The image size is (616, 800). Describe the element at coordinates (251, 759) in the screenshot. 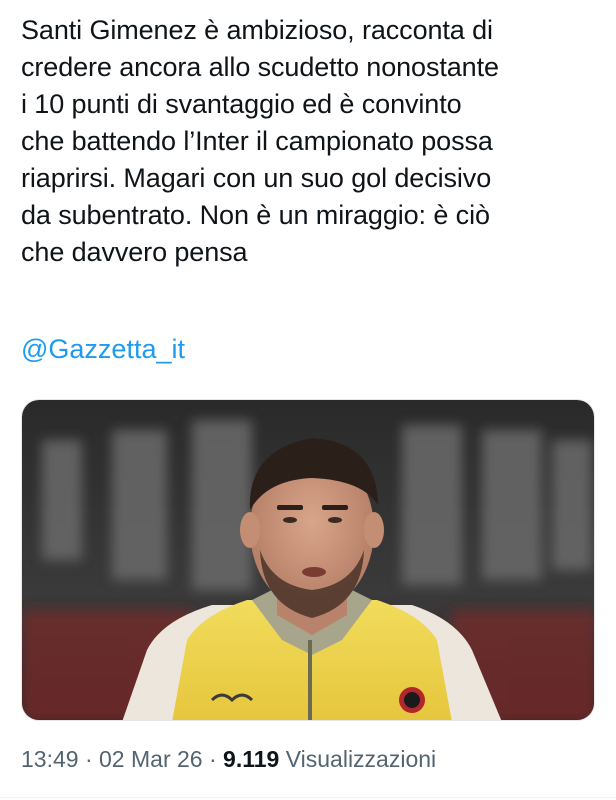

I see `views-count: 9.119` at that location.